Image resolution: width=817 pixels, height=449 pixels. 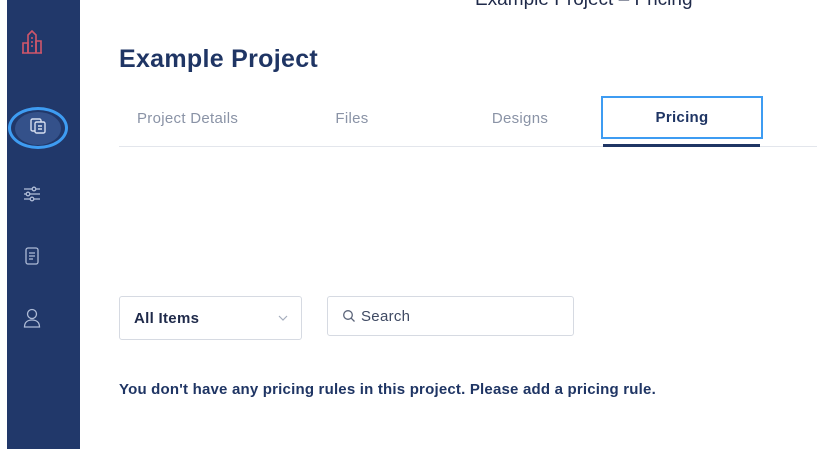 I want to click on tab-files: Files, so click(x=352, y=118).